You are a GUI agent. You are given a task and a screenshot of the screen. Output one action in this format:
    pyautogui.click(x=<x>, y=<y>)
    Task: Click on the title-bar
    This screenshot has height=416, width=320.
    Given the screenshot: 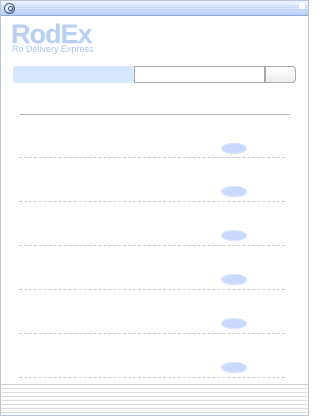 What is the action you would take?
    pyautogui.click(x=154, y=8)
    